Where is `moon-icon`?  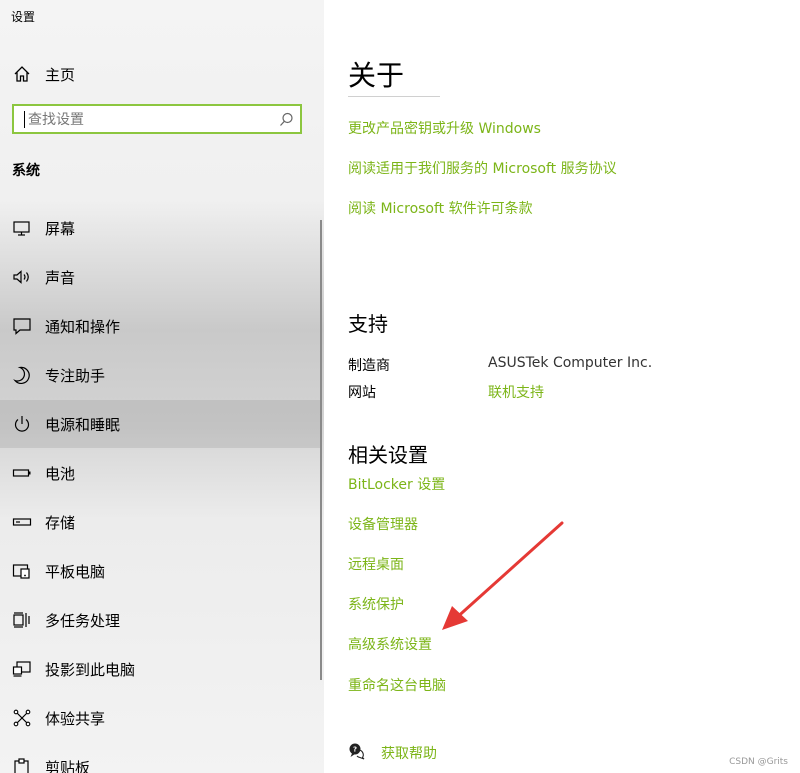
moon-icon is located at coordinates (22, 375).